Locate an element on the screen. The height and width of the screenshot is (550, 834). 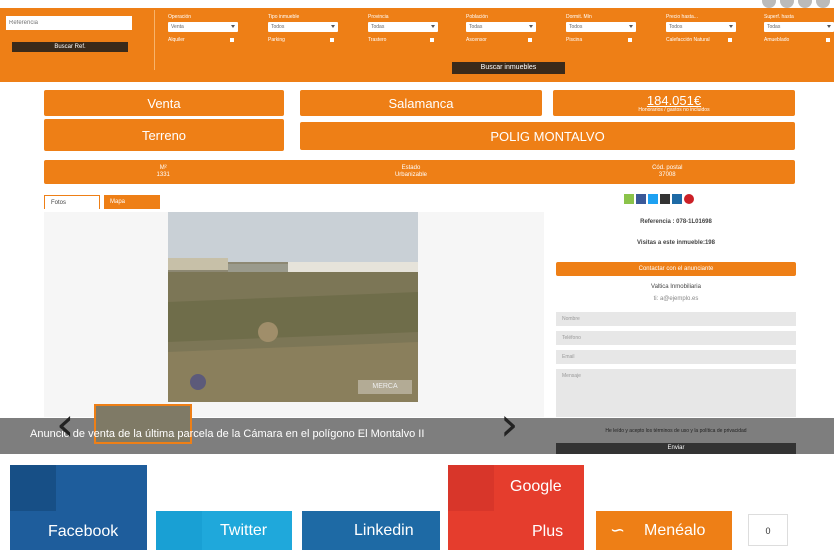
town-select: Todas is located at coordinates (501, 27).